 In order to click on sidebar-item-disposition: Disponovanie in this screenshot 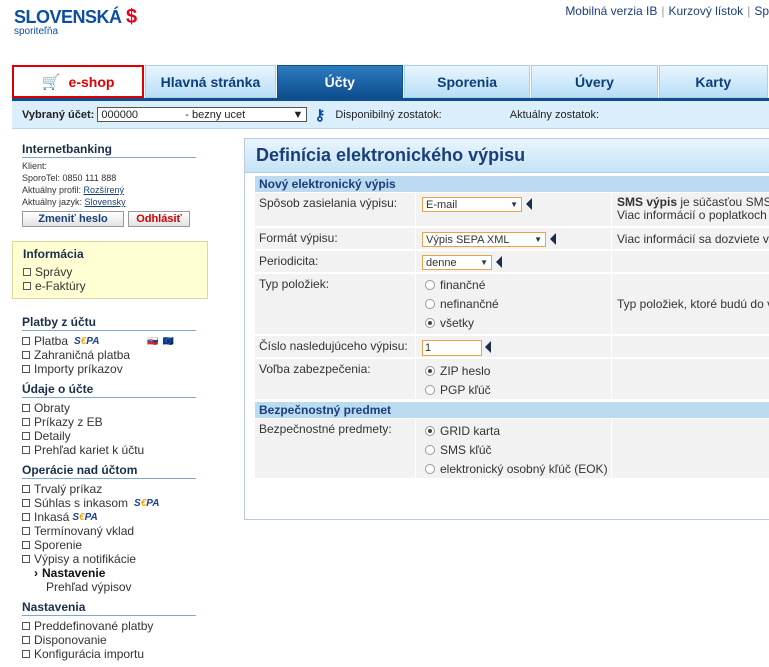, I will do `click(116, 640)`.